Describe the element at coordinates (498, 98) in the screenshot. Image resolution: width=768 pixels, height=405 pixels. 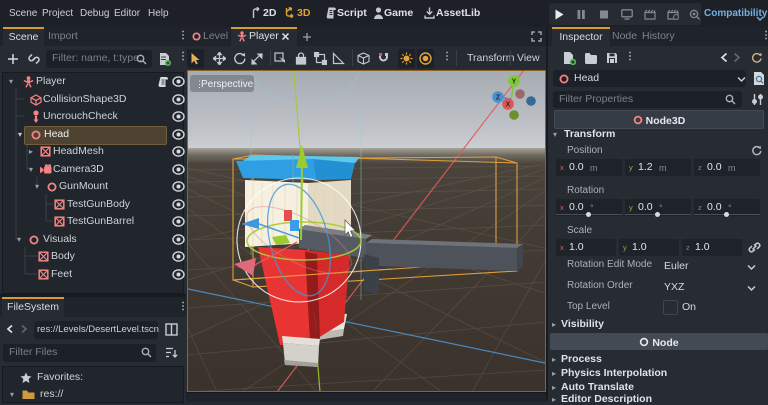
I see `svg-text: Z` at that location.